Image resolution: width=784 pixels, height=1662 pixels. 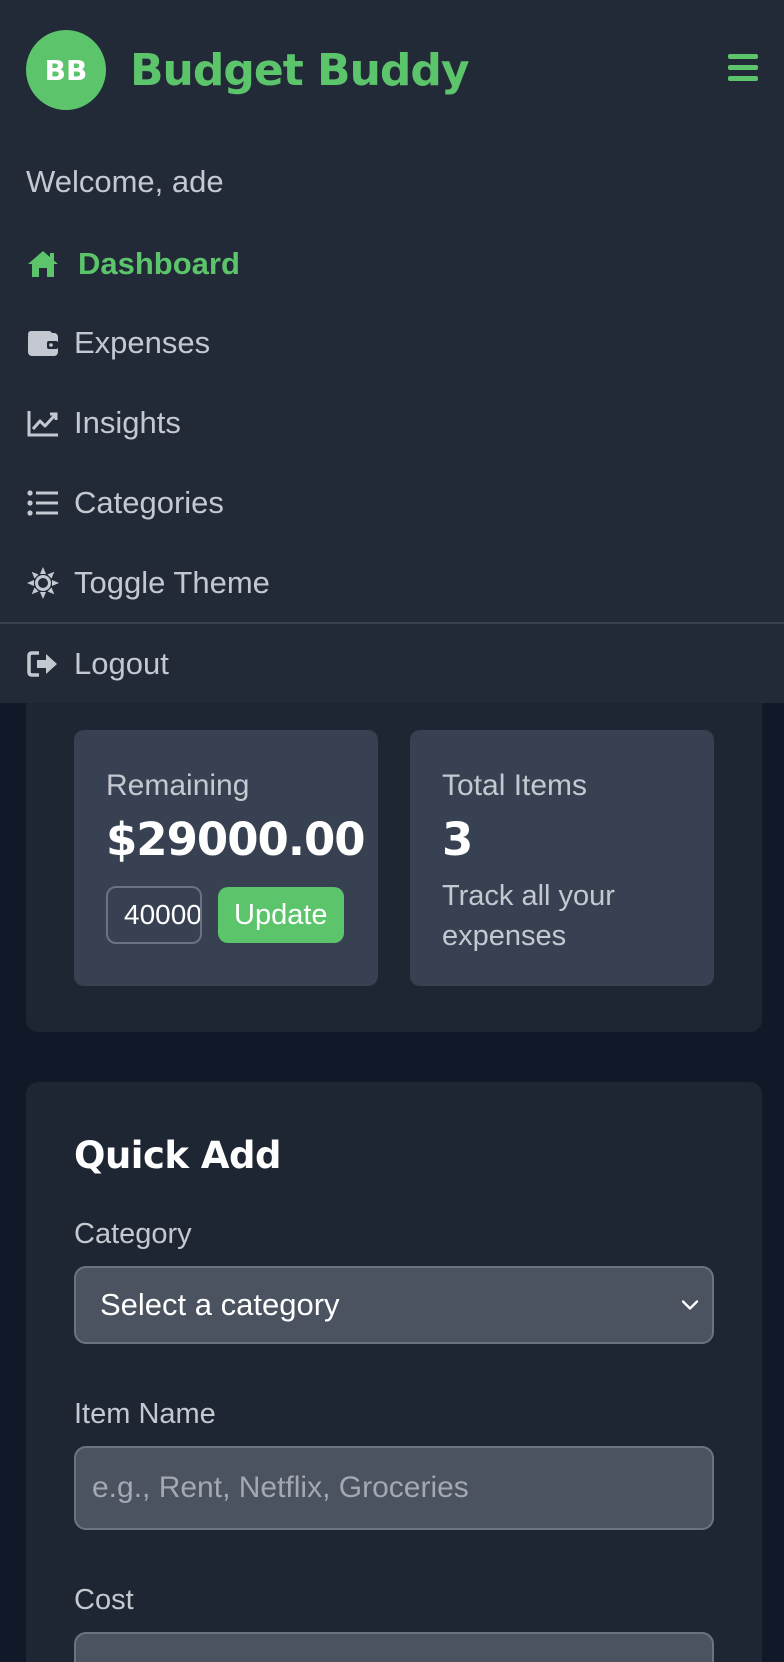 What do you see at coordinates (159, 263) in the screenshot?
I see `nav-item-label: Dashboard` at bounding box center [159, 263].